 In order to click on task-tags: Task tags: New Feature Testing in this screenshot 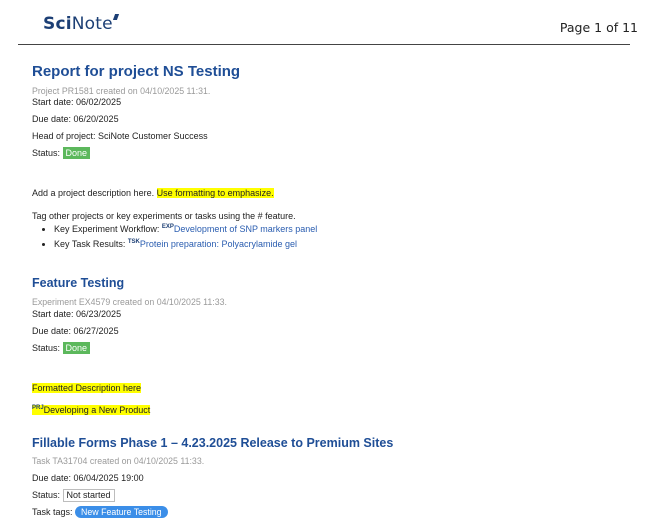, I will do `click(100, 512)`.